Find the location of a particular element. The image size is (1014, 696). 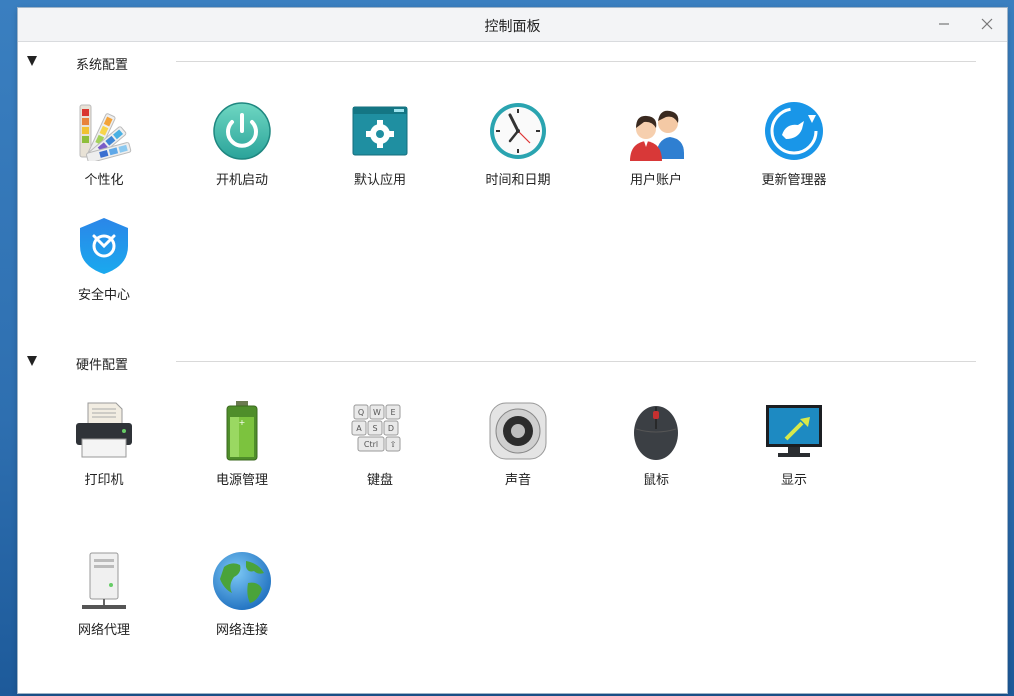

item-power-management: + 电源管理 is located at coordinates (242, 451).